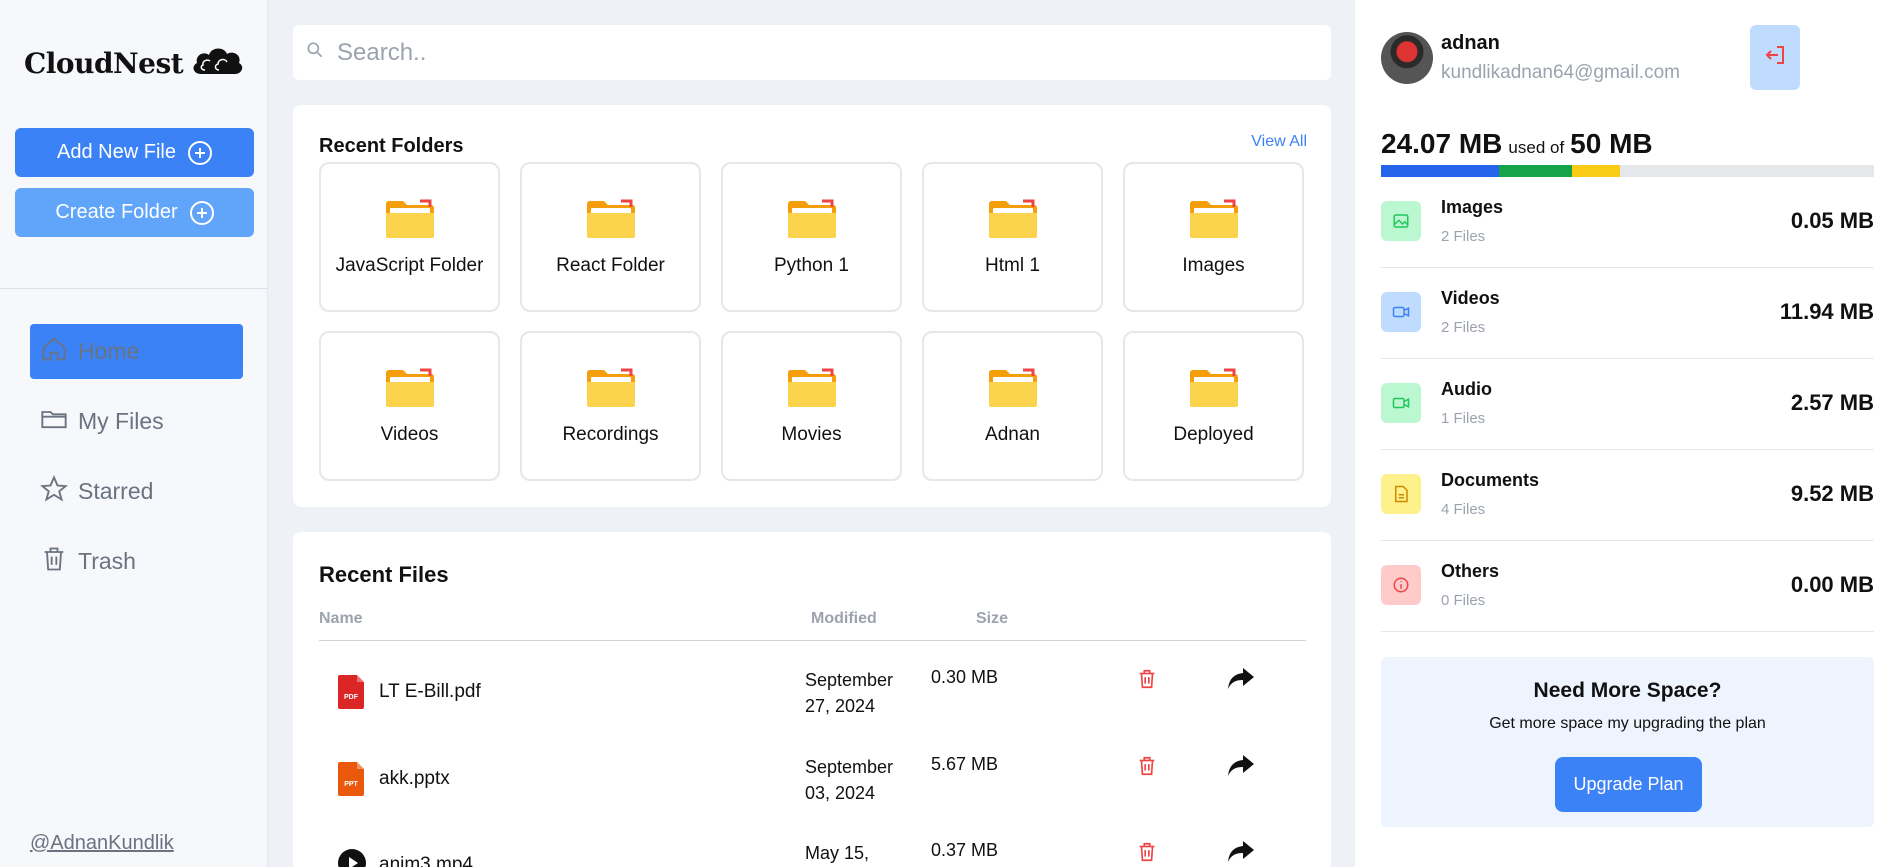 The height and width of the screenshot is (867, 1893). Describe the element at coordinates (1012, 265) in the screenshot. I see `folder-name: Html 1` at that location.